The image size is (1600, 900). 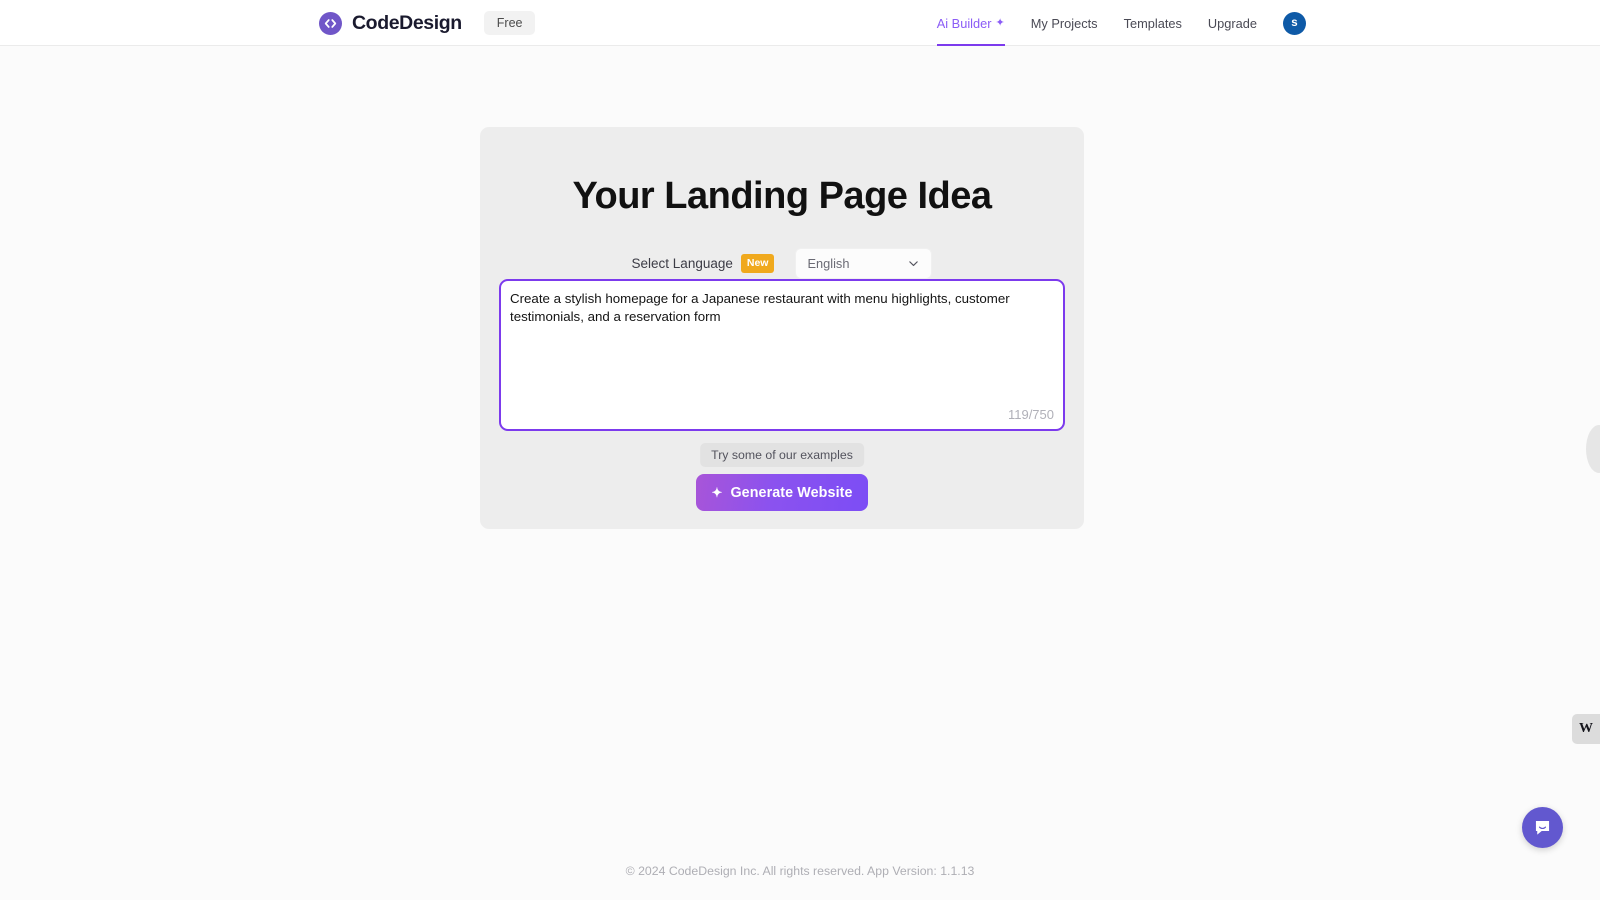 I want to click on nav-item-label: My Projects, so click(x=1064, y=23).